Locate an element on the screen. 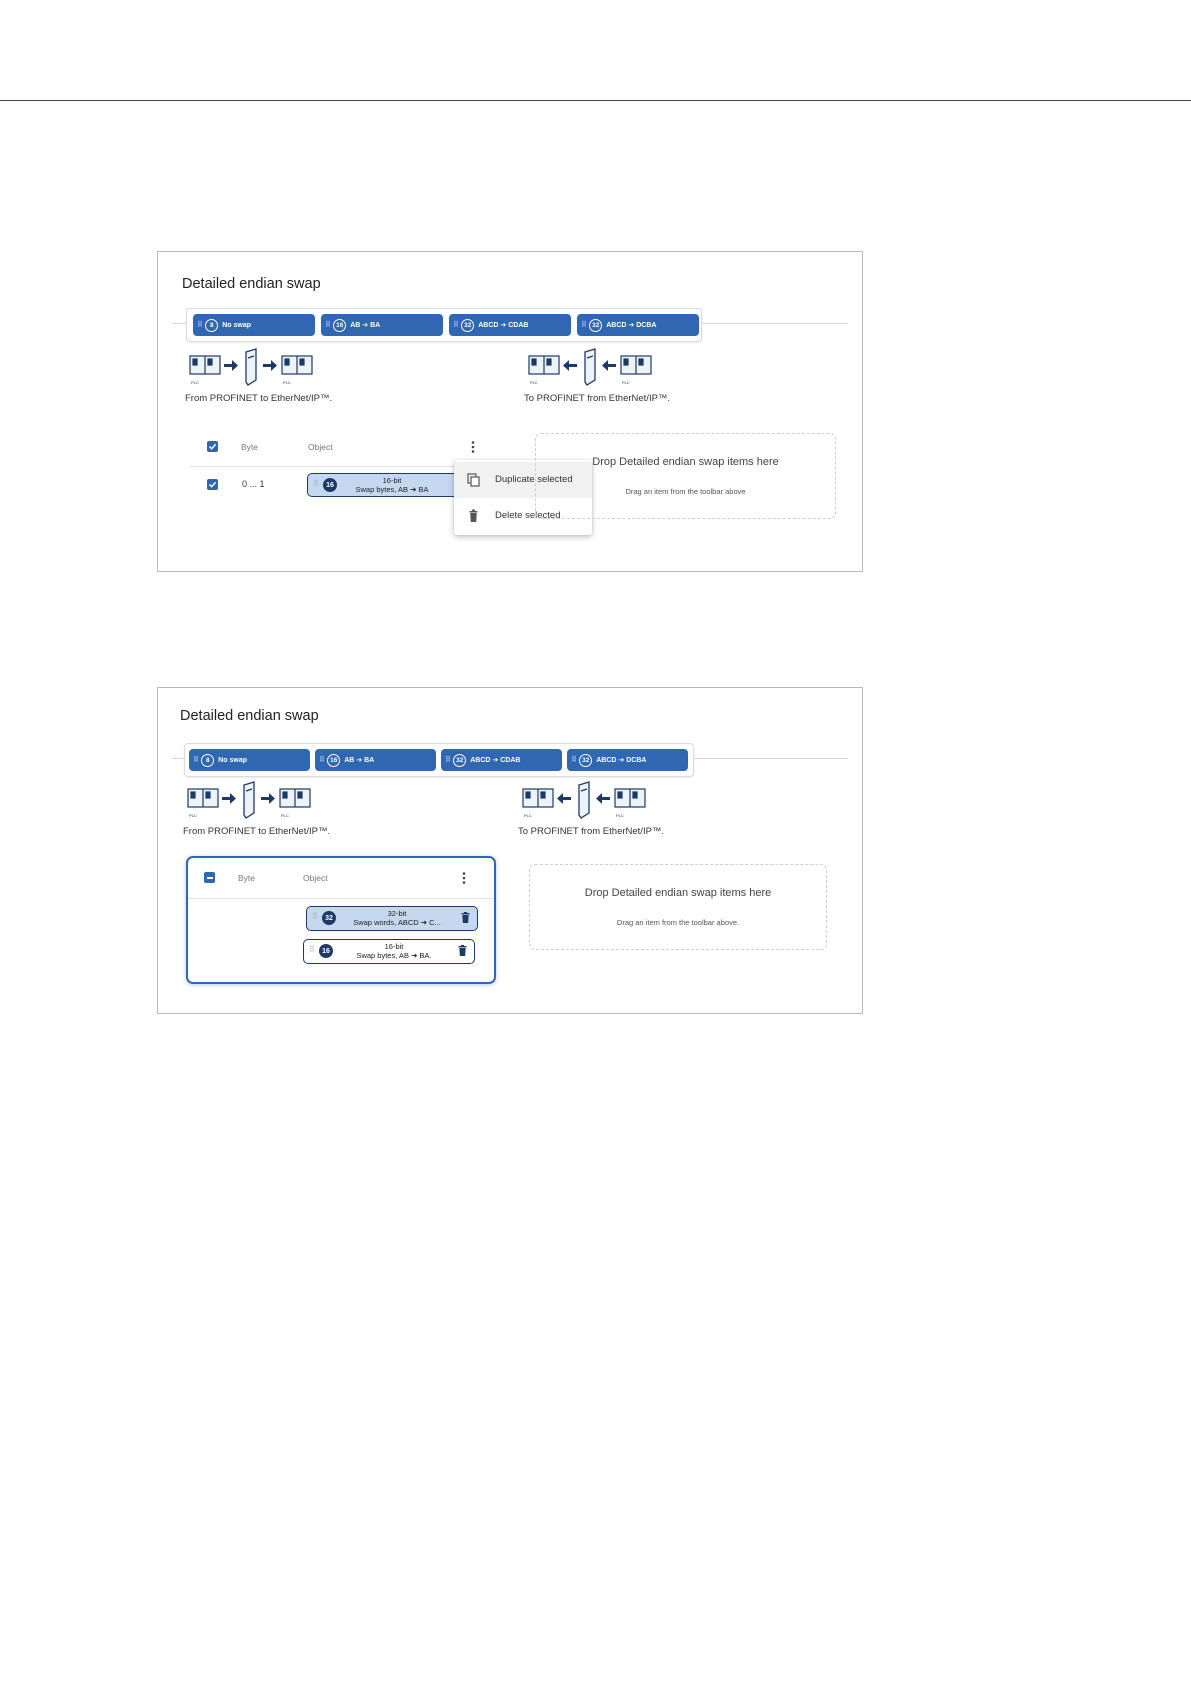  copy-icon is located at coordinates (473, 480).